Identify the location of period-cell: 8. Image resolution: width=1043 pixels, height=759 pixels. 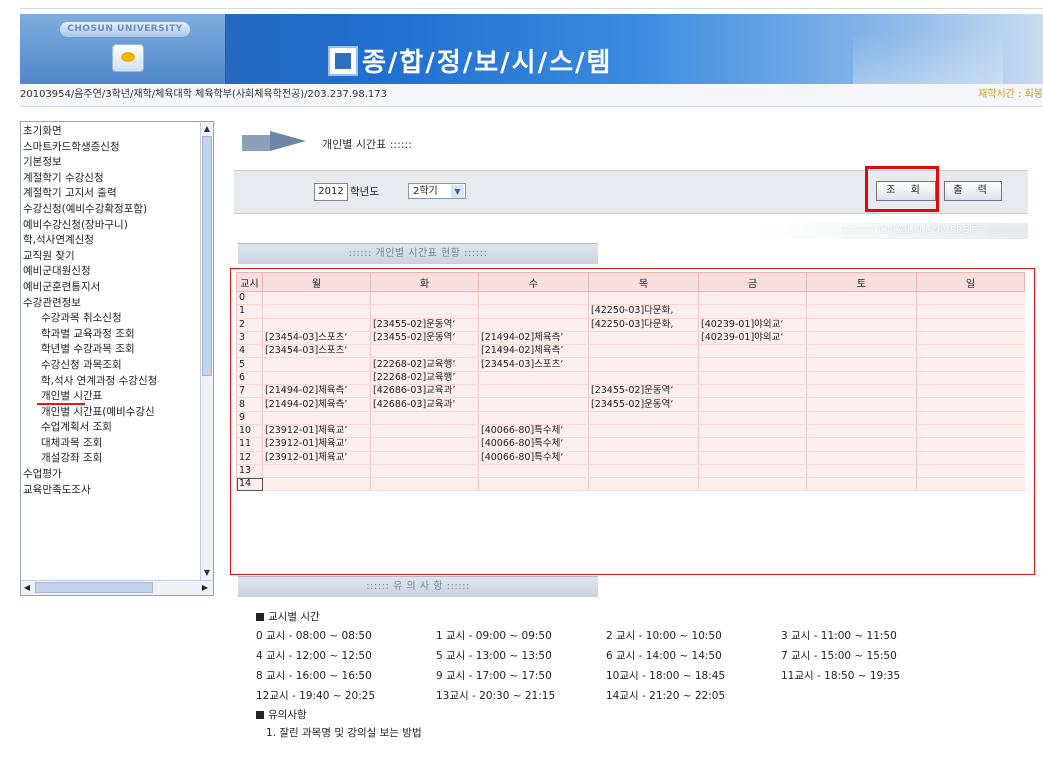
(249, 404).